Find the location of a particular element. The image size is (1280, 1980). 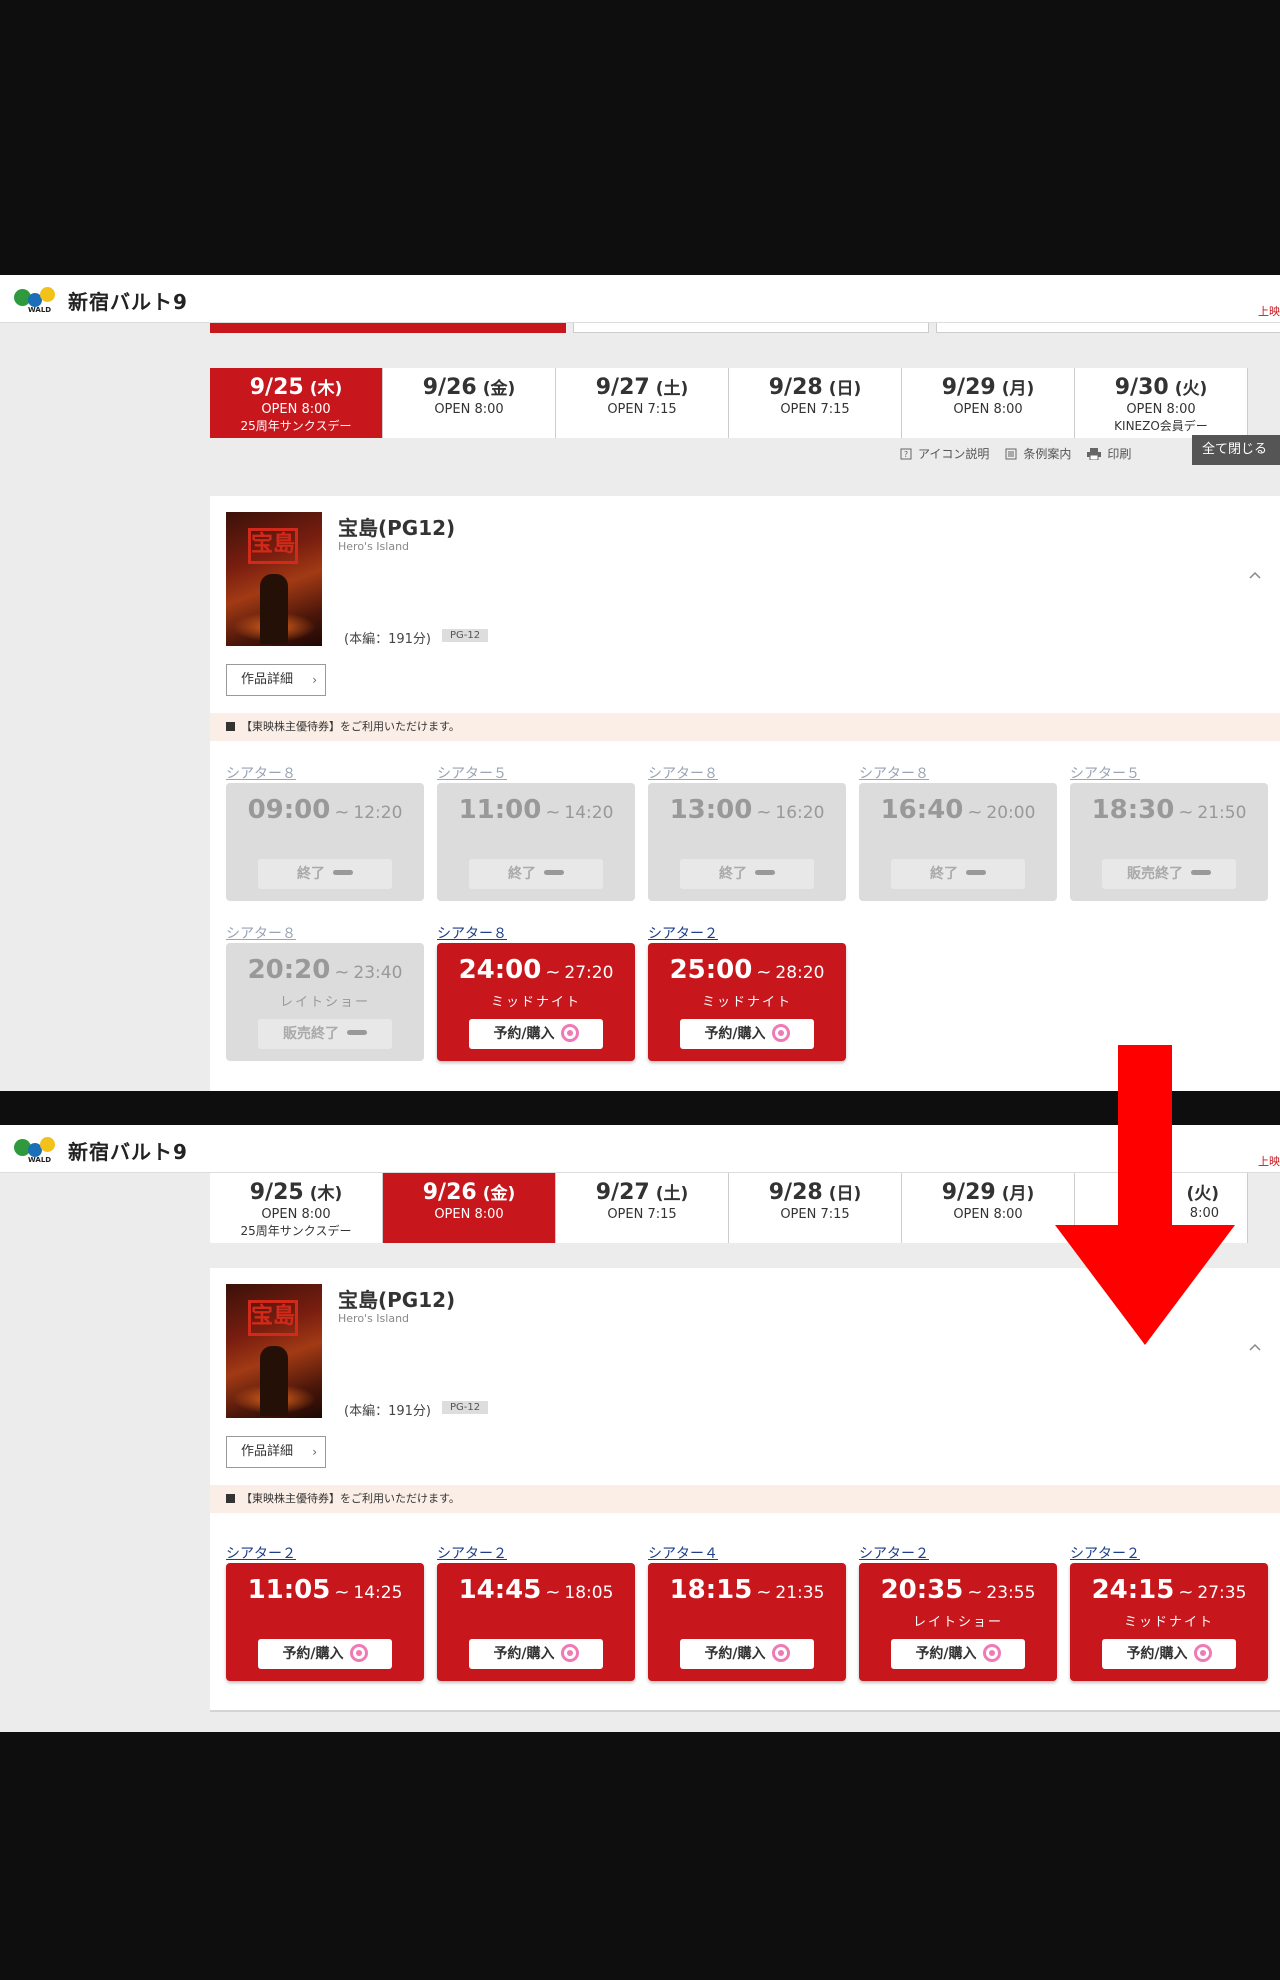

showtime-slot: シアター８ 09:00 ~12:20 終了 is located at coordinates (325, 832).